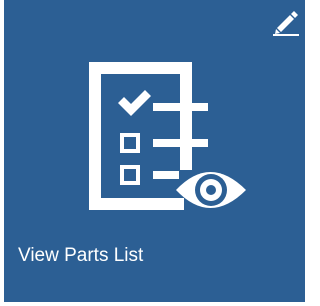 The width and height of the screenshot is (320, 306). What do you see at coordinates (81, 255) in the screenshot?
I see `tile-label: View Parts List` at bounding box center [81, 255].